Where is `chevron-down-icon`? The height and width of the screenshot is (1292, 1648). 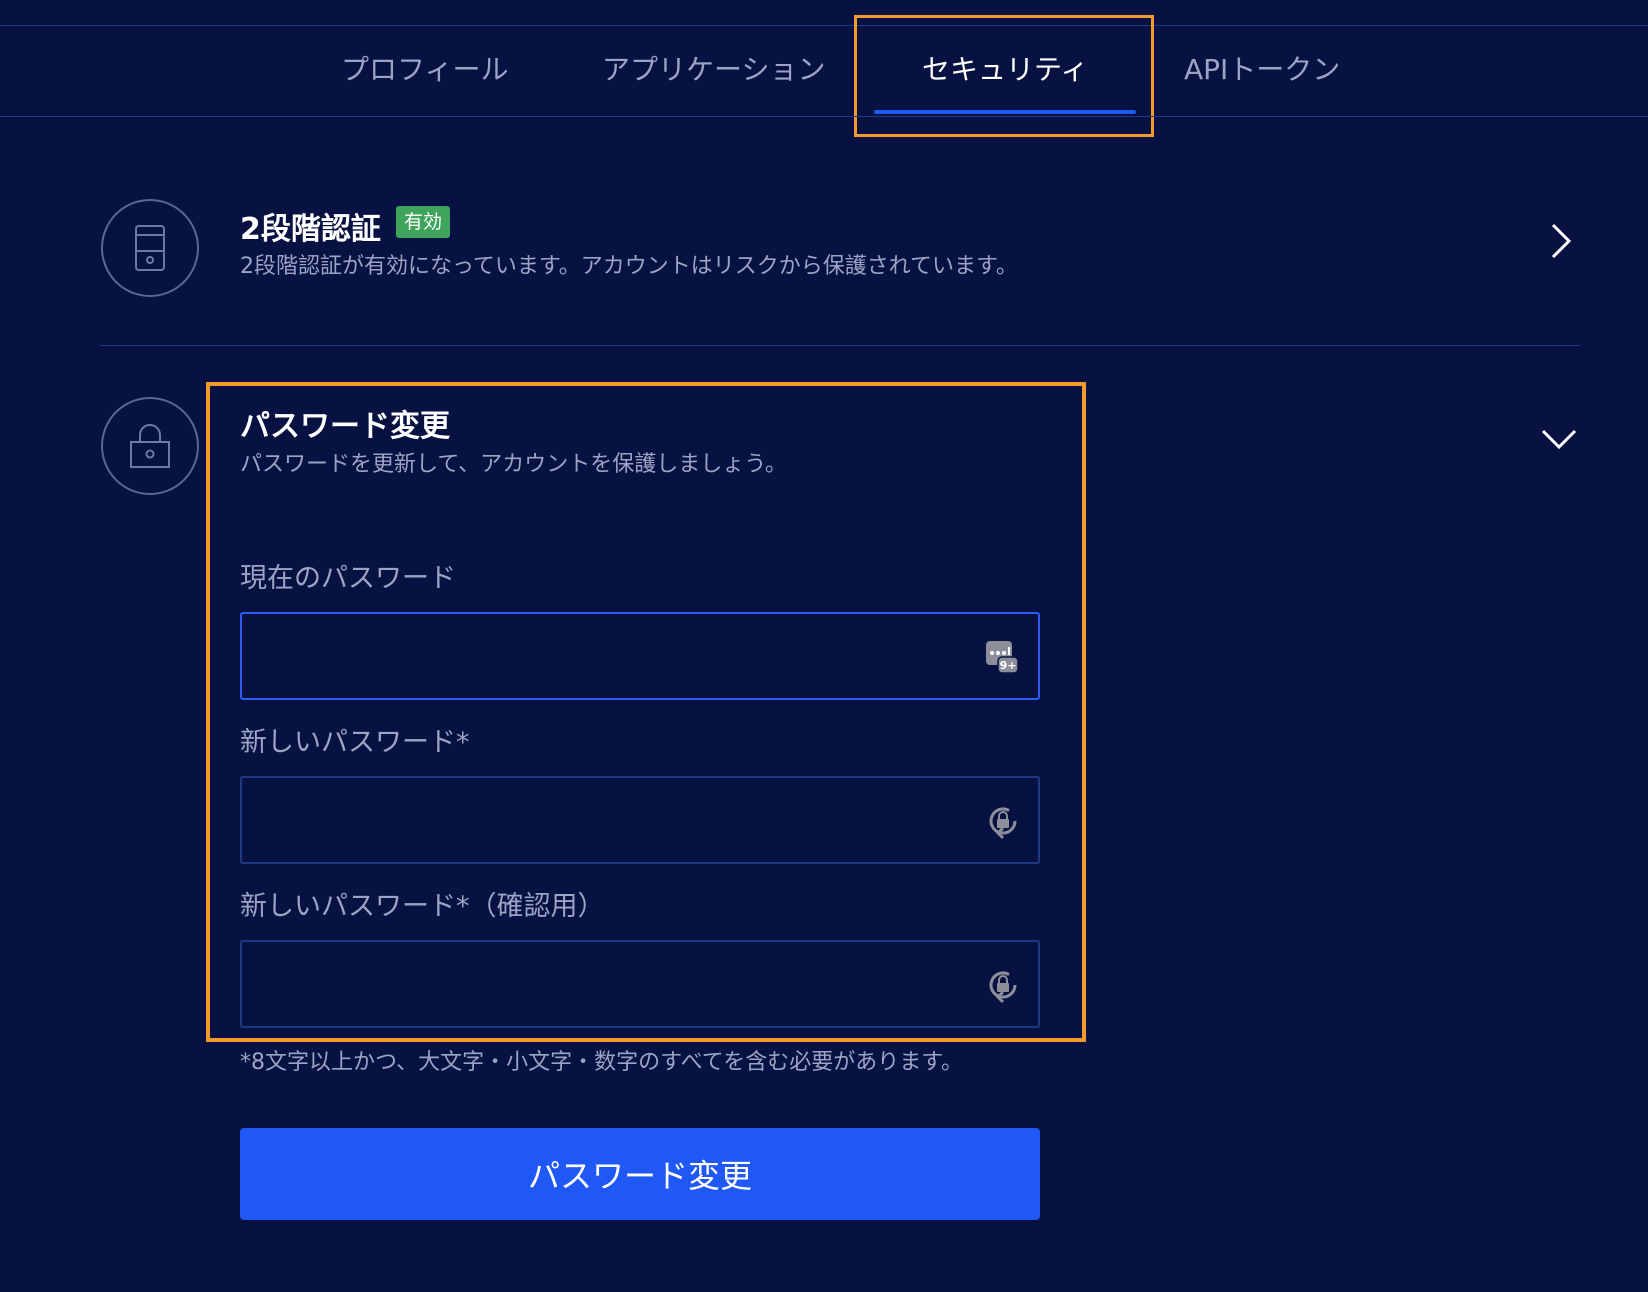 chevron-down-icon is located at coordinates (1559, 441).